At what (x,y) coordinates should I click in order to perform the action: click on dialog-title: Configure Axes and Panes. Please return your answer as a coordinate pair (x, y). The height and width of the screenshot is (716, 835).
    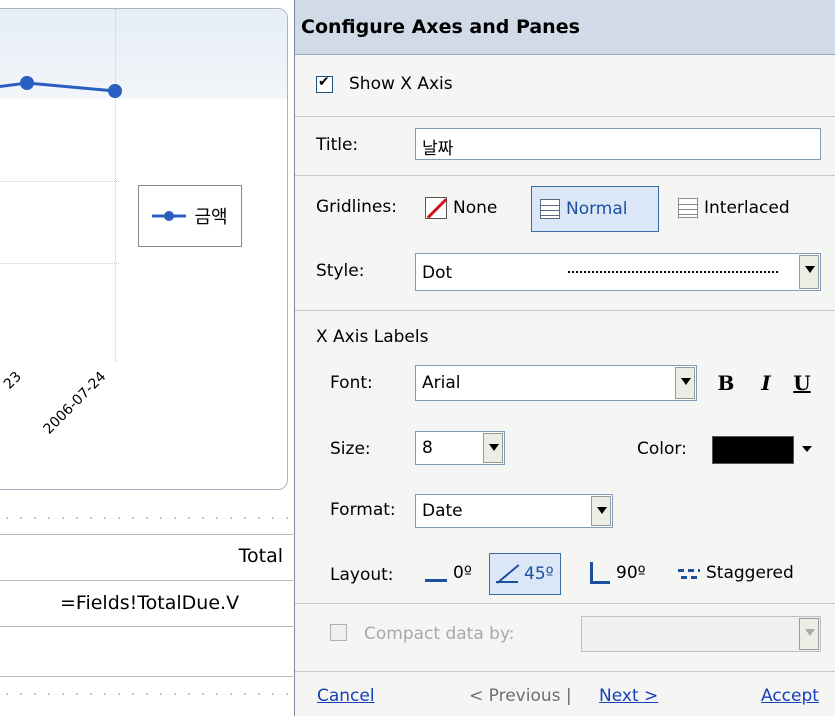
    Looking at the image, I should click on (440, 27).